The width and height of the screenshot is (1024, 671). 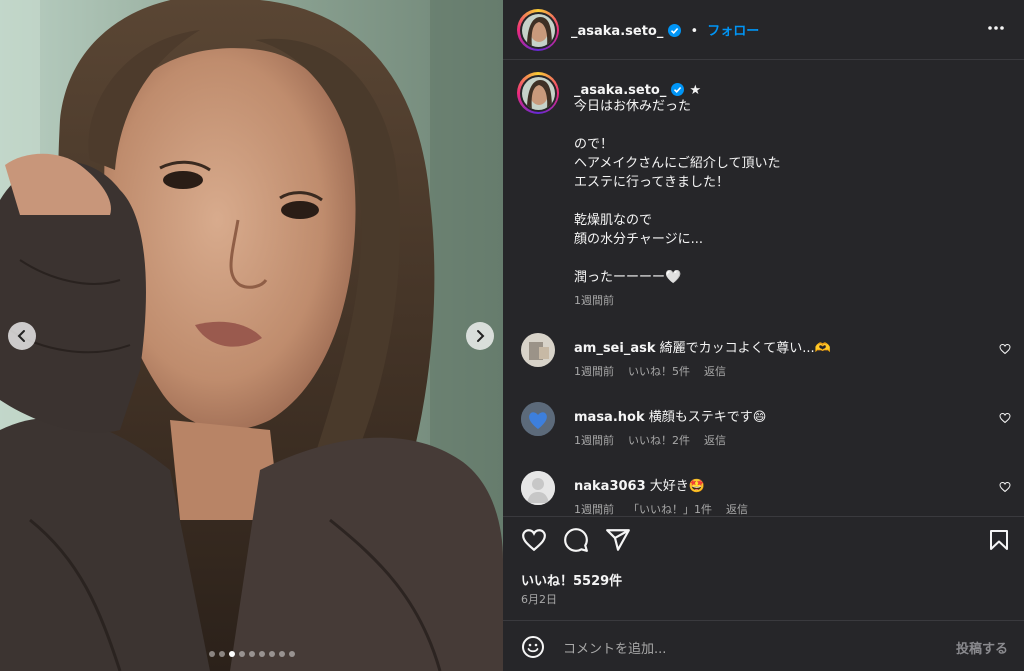 I want to click on smiley-icon, so click(x=533, y=647).